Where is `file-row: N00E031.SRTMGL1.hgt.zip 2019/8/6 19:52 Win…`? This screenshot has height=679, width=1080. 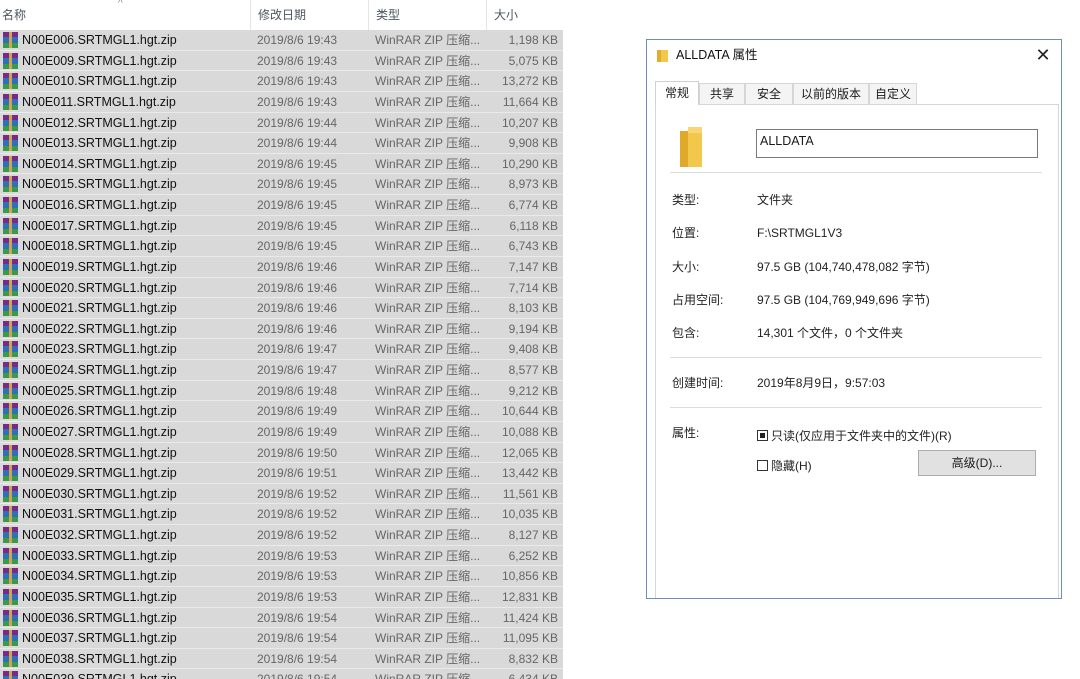 file-row: N00E031.SRTMGL1.hgt.zip 2019/8/6 19:52 Win… is located at coordinates (281, 514).